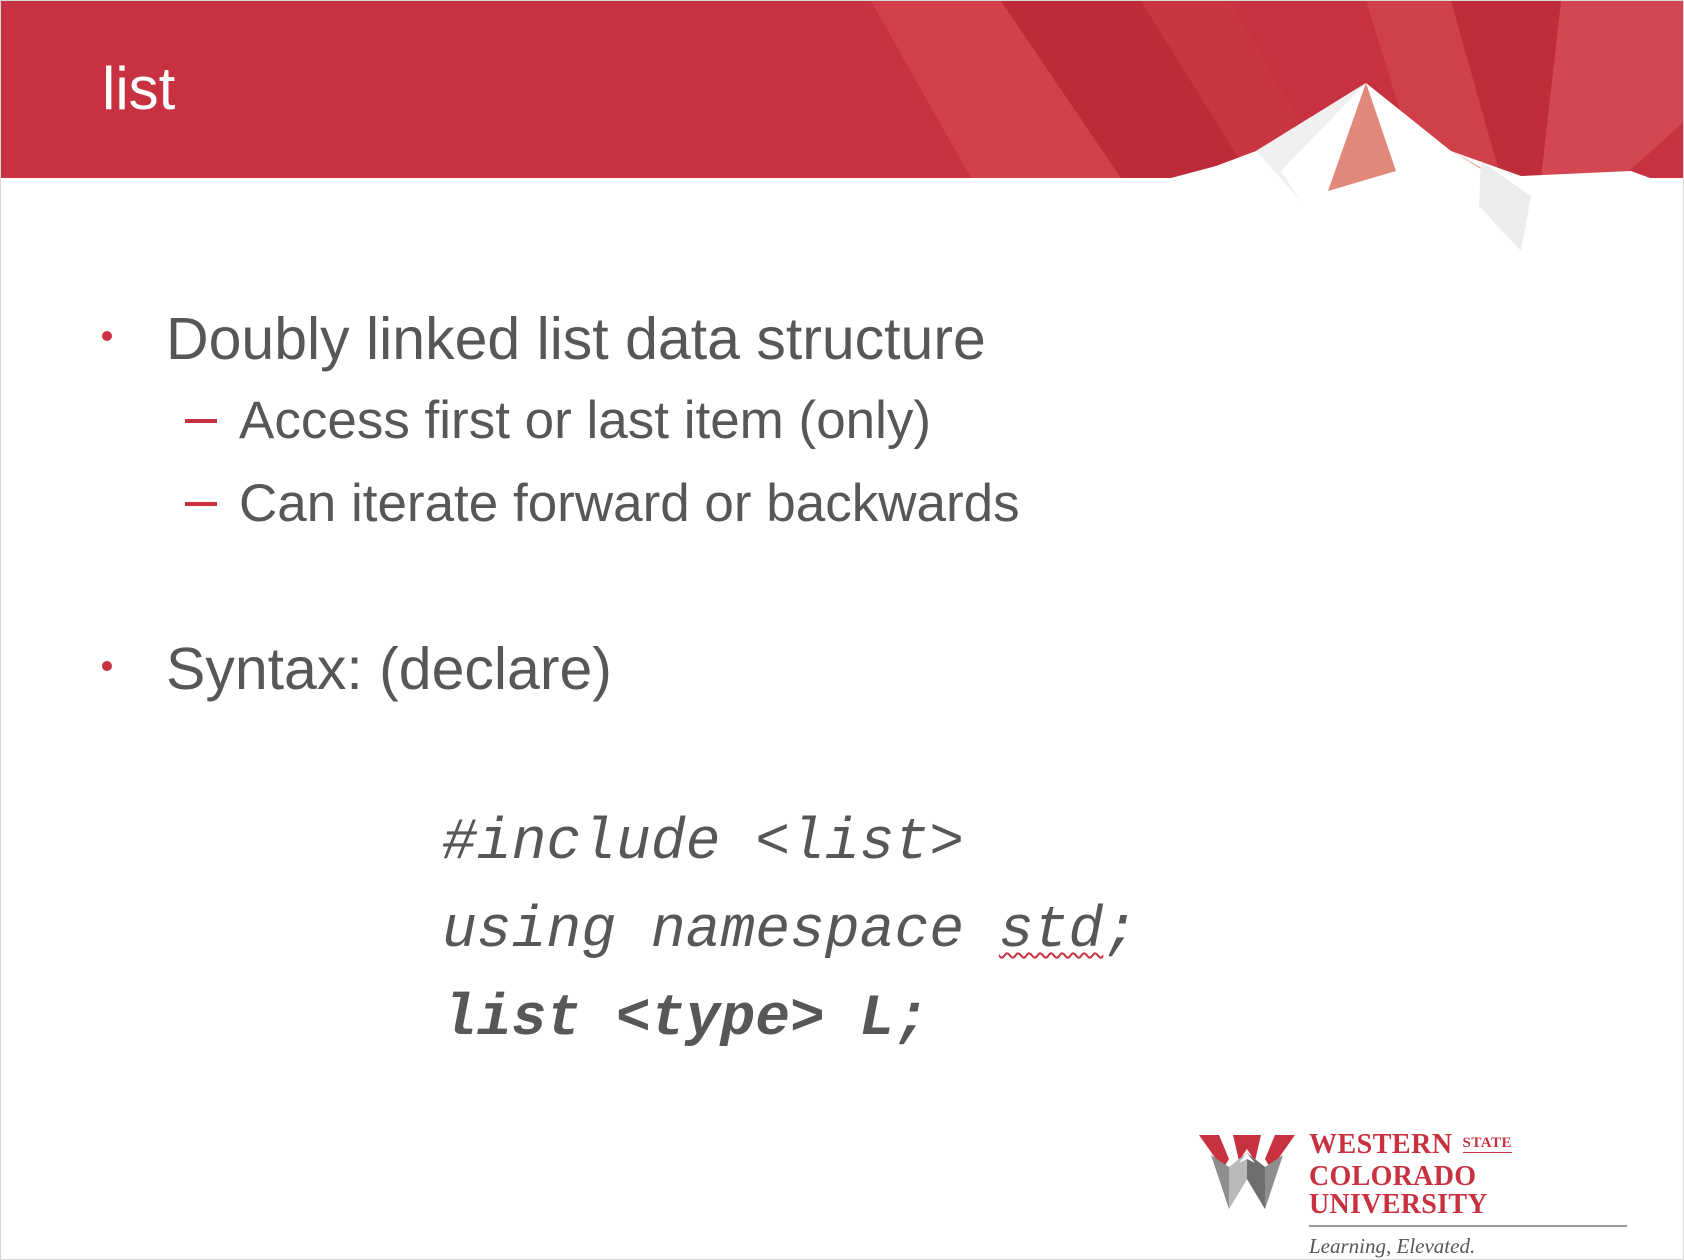 The height and width of the screenshot is (1260, 1684). Describe the element at coordinates (1121, 931) in the screenshot. I see `code-text: ;` at that location.